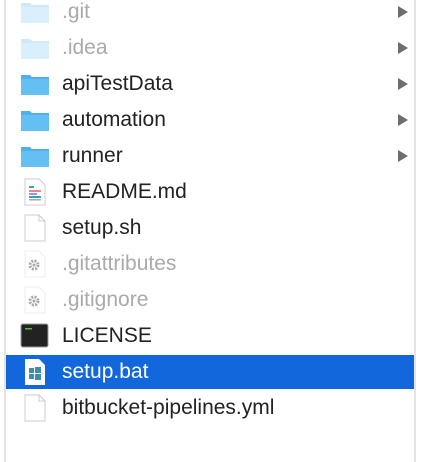 This screenshot has width=426, height=462. Describe the element at coordinates (107, 335) in the screenshot. I see `item-name: LICENSE` at that location.